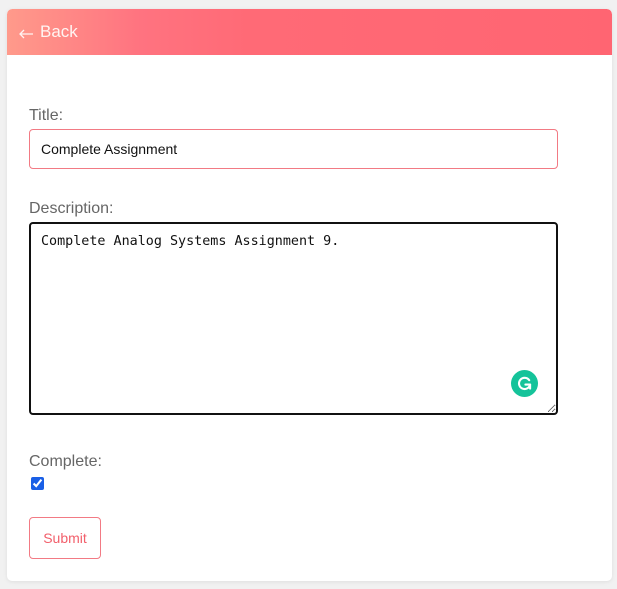  Describe the element at coordinates (65, 461) in the screenshot. I see `complete-label: Complete:` at that location.